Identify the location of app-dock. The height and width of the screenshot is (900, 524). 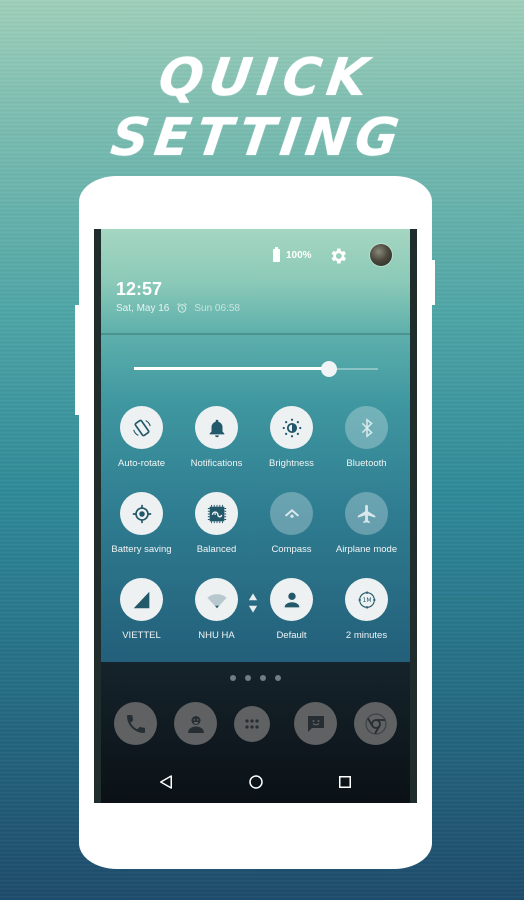
(255, 725).